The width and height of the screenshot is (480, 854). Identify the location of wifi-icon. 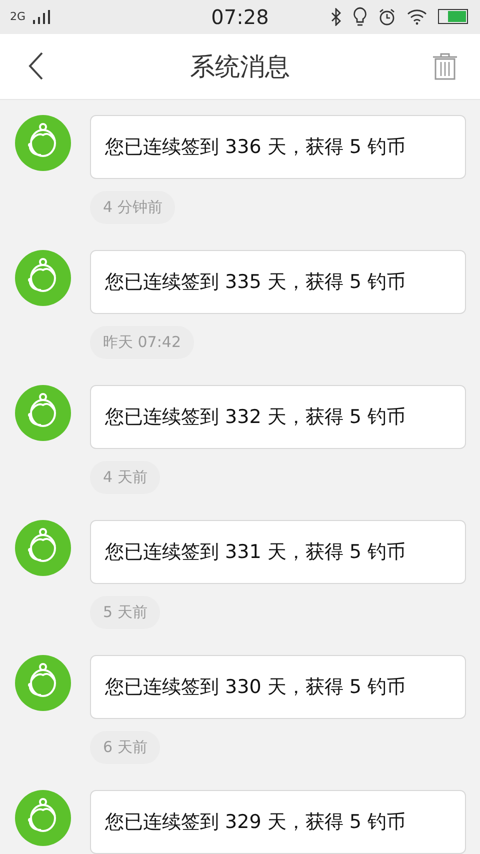
(417, 16).